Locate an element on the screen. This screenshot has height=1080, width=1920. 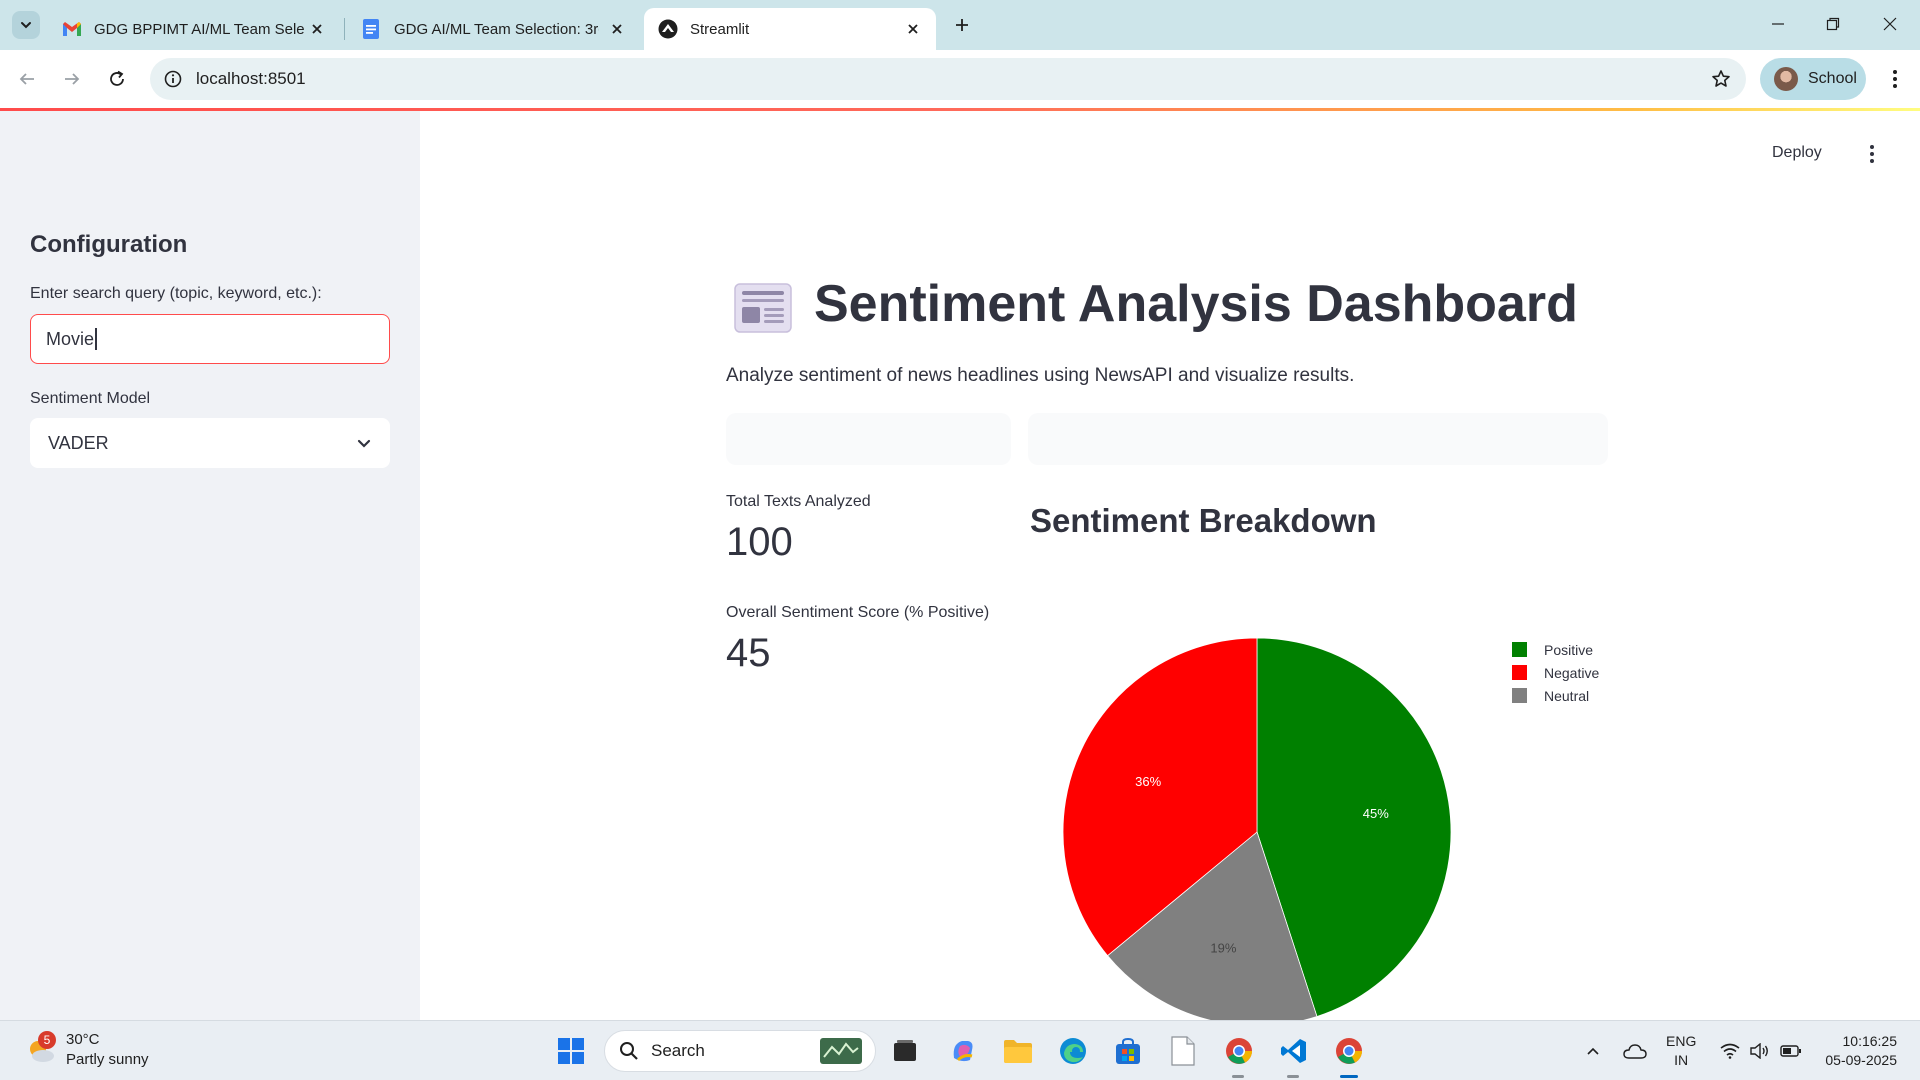
document-icon is located at coordinates (1183, 1051).